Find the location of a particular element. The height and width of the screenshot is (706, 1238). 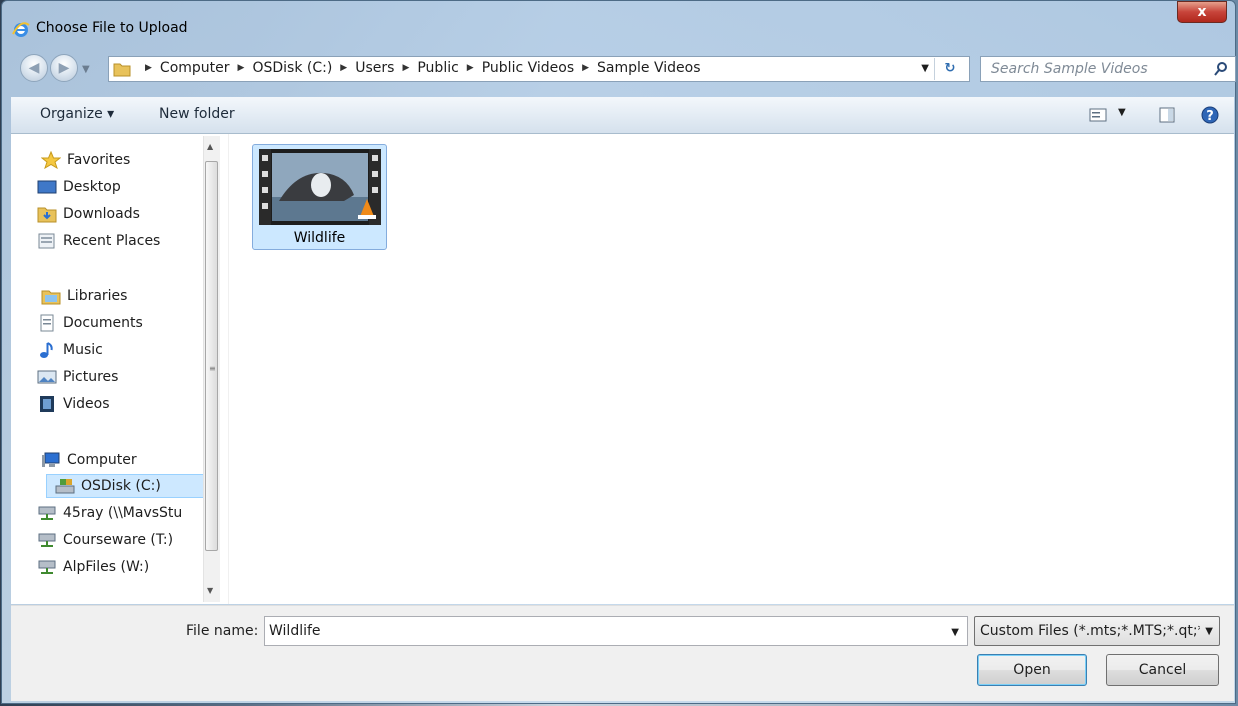

internet-explorer-icon is located at coordinates (21, 29).